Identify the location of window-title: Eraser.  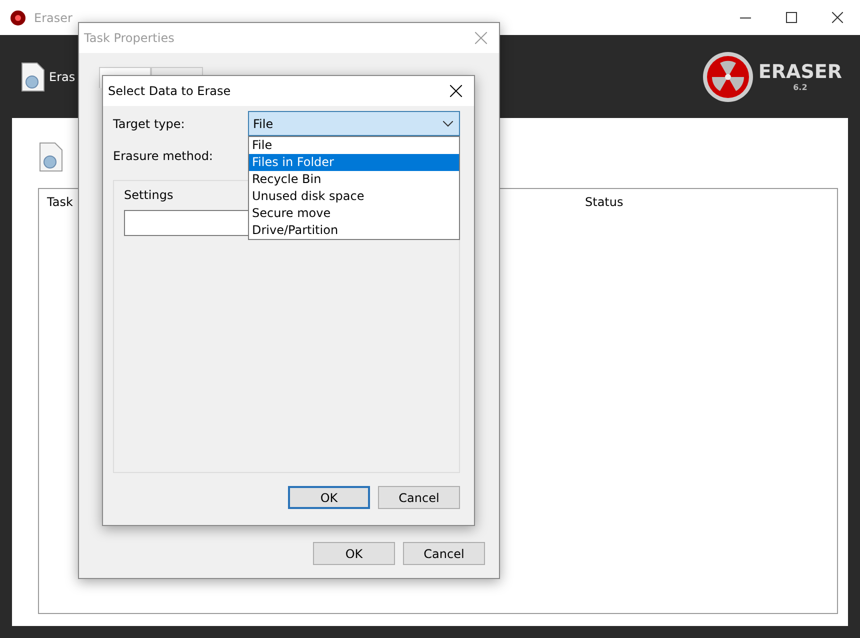
(53, 17).